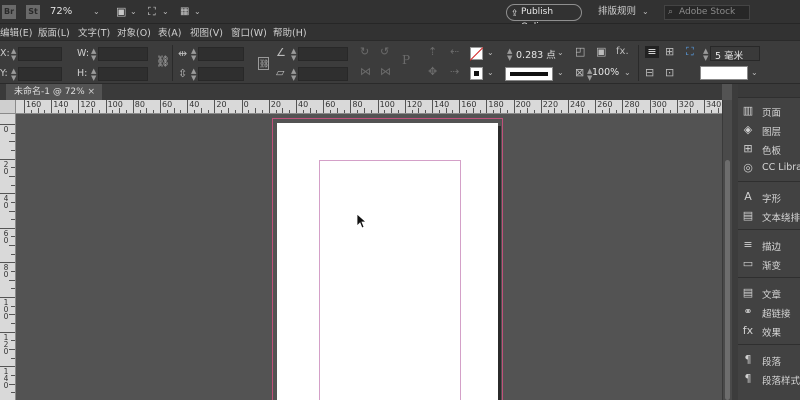  What do you see at coordinates (622, 52) in the screenshot?
I see `effects-fx-icon: fx.` at bounding box center [622, 52].